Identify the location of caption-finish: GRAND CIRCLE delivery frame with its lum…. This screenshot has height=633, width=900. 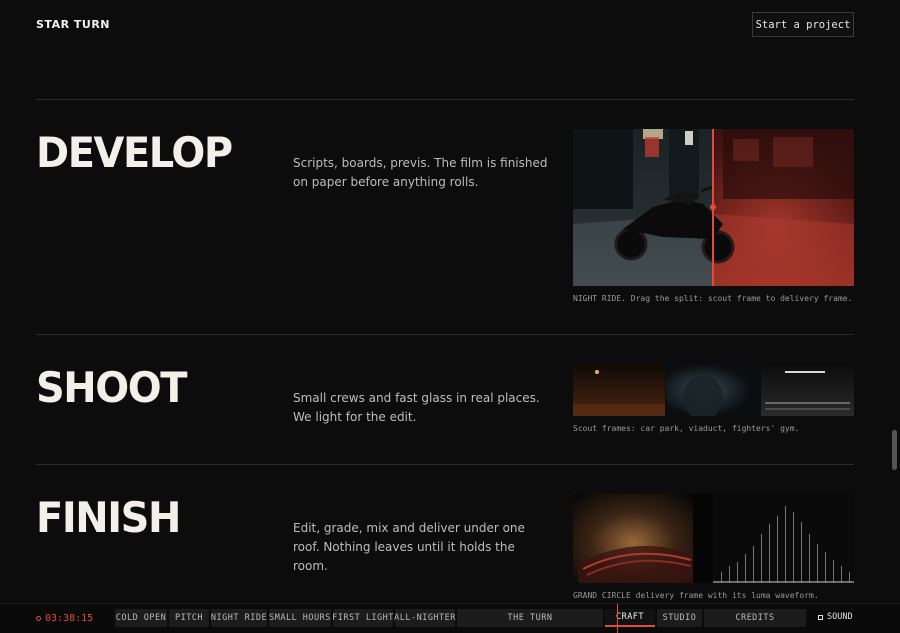
(696, 595).